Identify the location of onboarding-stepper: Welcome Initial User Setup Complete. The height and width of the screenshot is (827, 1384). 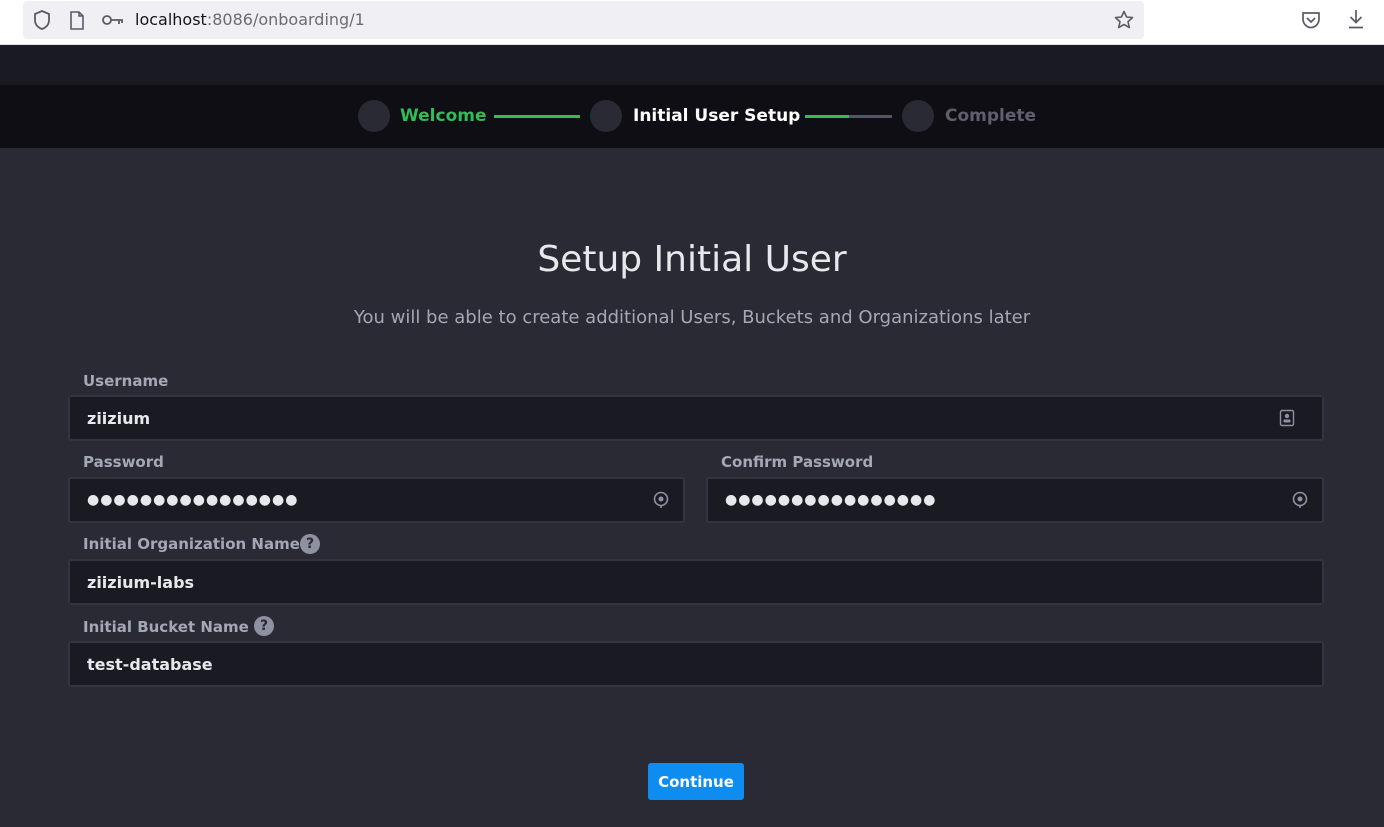
(692, 116).